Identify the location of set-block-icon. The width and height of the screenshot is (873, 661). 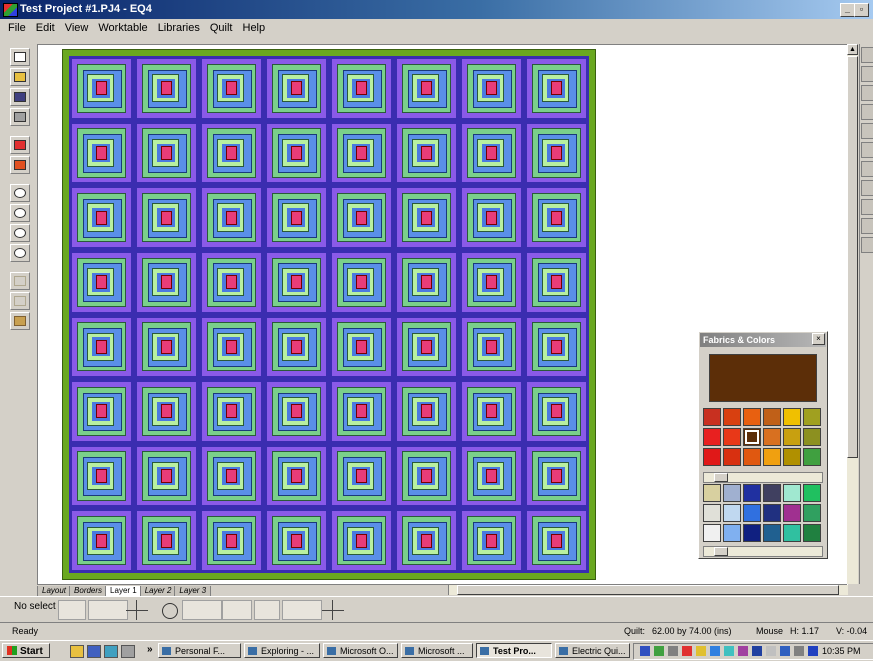
(867, 112).